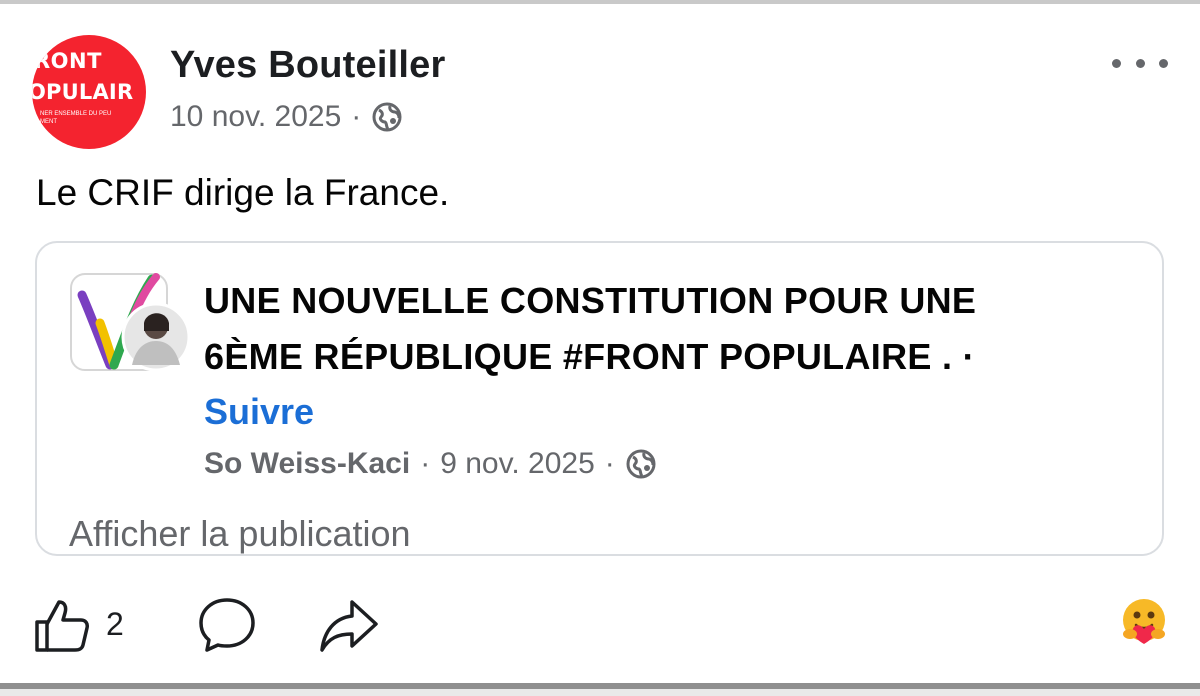 This screenshot has height=696, width=1200. What do you see at coordinates (255, 117) in the screenshot?
I see `post-date: 10 nov. 2025` at bounding box center [255, 117].